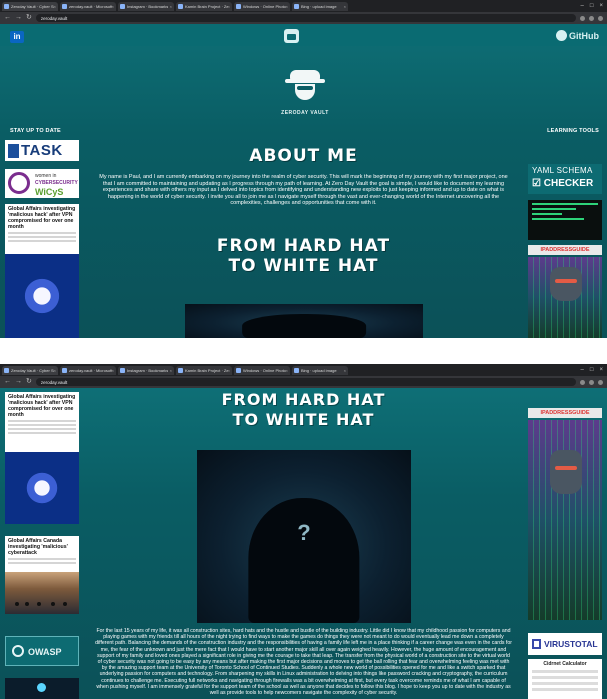 This screenshot has width=607, height=699. What do you see at coordinates (303, 266) in the screenshot?
I see `hardhat-line2: TO WHITE HAT` at bounding box center [303, 266].